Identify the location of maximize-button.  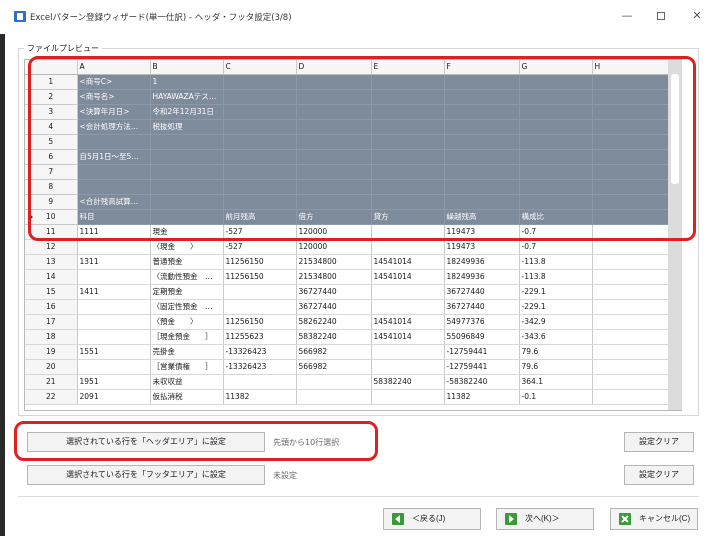
(661, 16).